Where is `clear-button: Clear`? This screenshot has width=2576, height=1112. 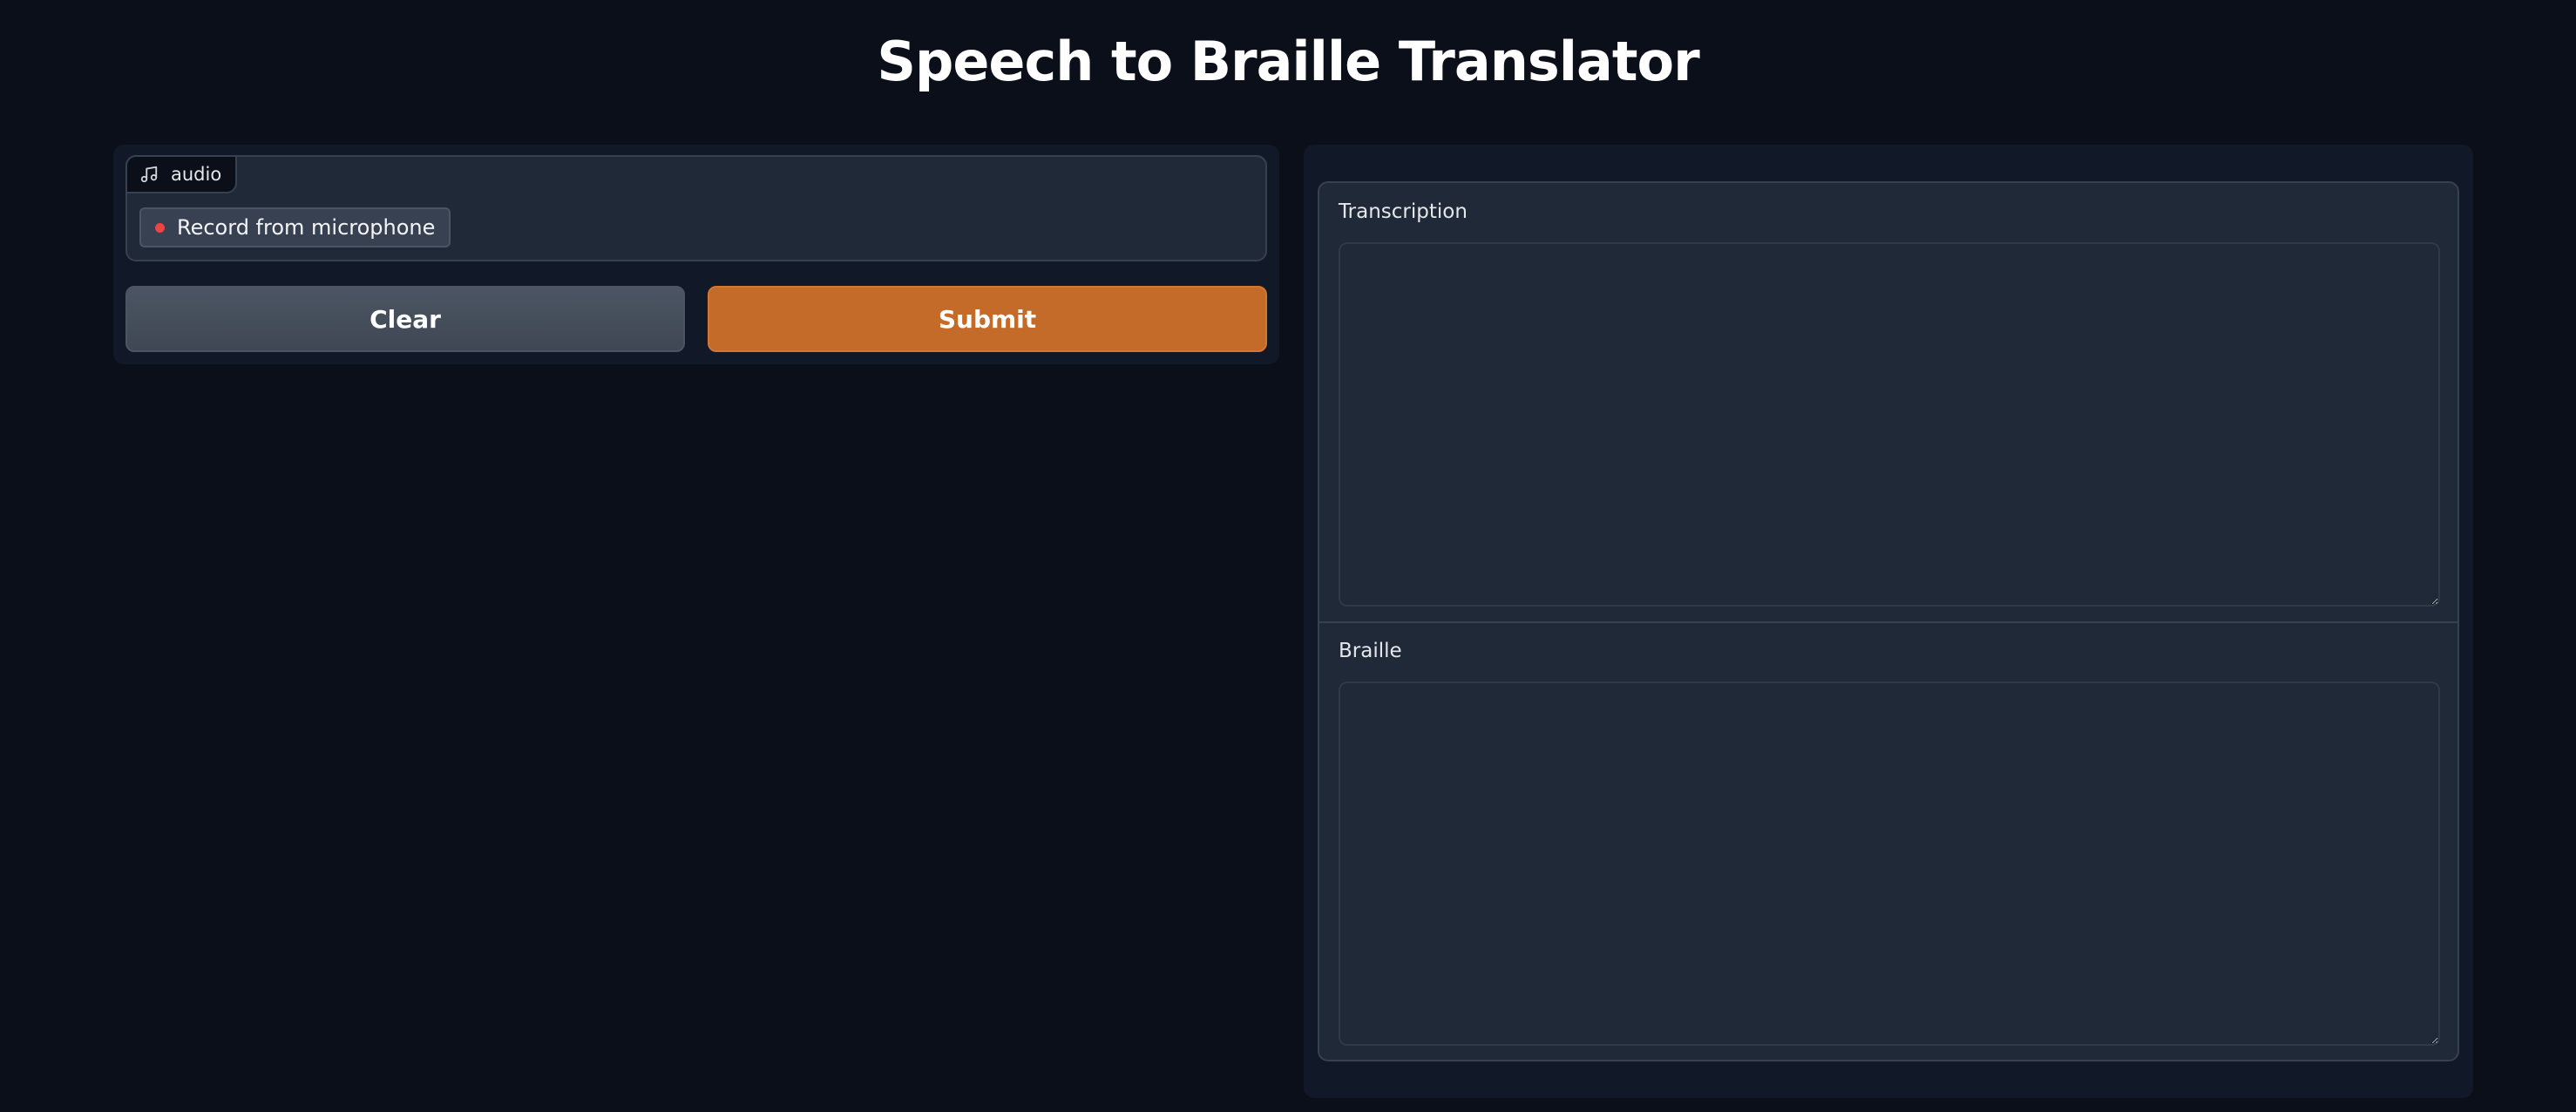
clear-button: Clear is located at coordinates (405, 319).